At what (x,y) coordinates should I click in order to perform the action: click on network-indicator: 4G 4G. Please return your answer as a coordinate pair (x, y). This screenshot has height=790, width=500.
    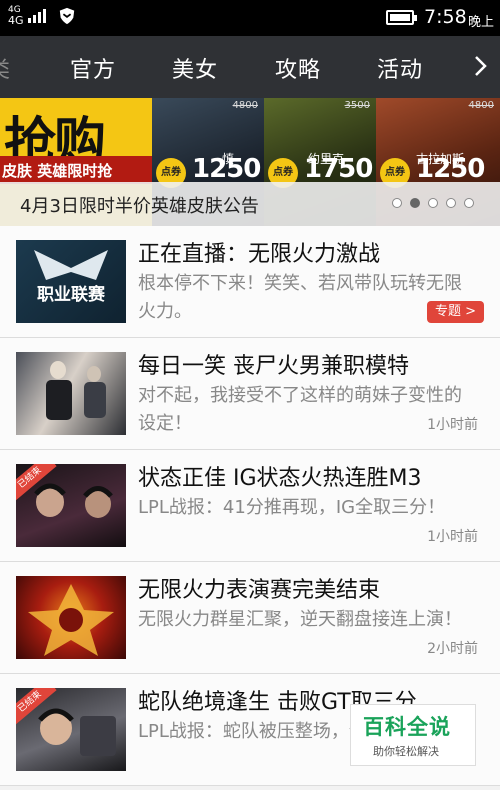
    Looking at the image, I should click on (16, 16).